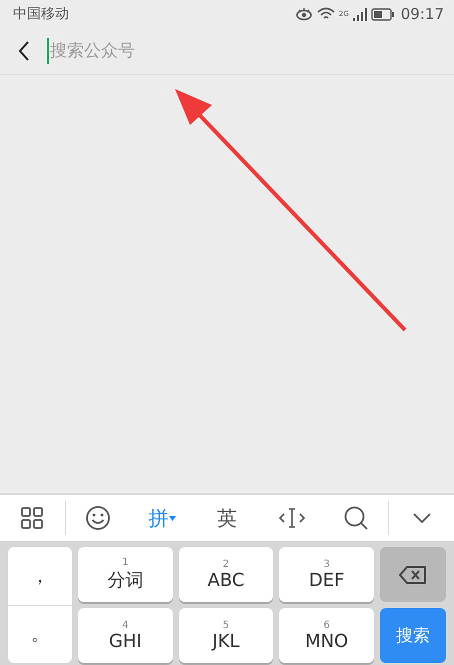 The image size is (454, 665). I want to click on backspace-key, so click(413, 574).